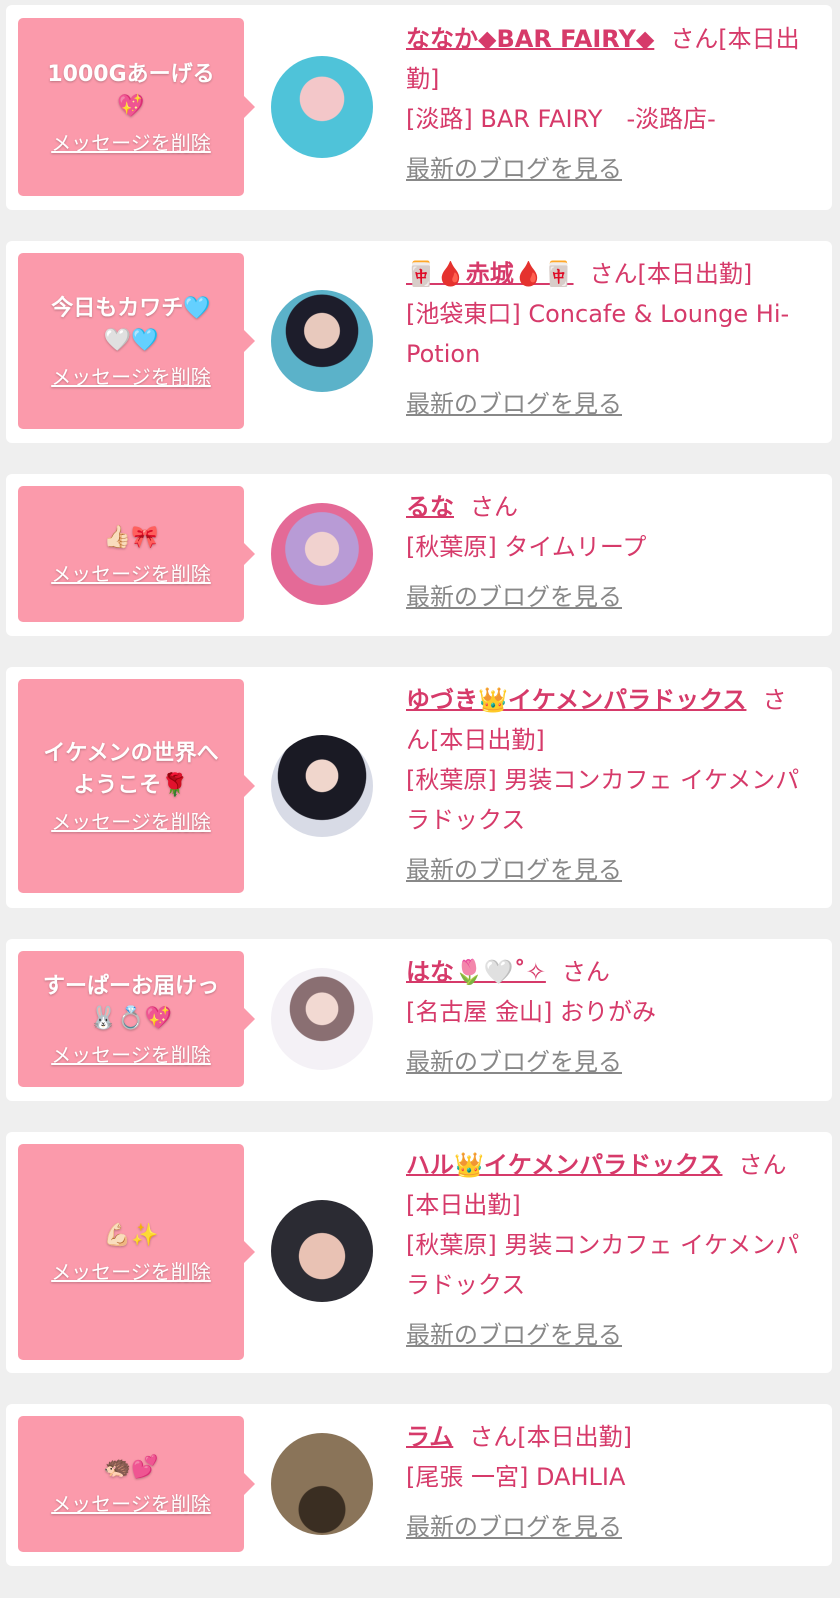 The width and height of the screenshot is (840, 1598). What do you see at coordinates (130, 1002) in the screenshot?
I see `message-text: すーぱーお届けっ 🐰💍💖` at bounding box center [130, 1002].